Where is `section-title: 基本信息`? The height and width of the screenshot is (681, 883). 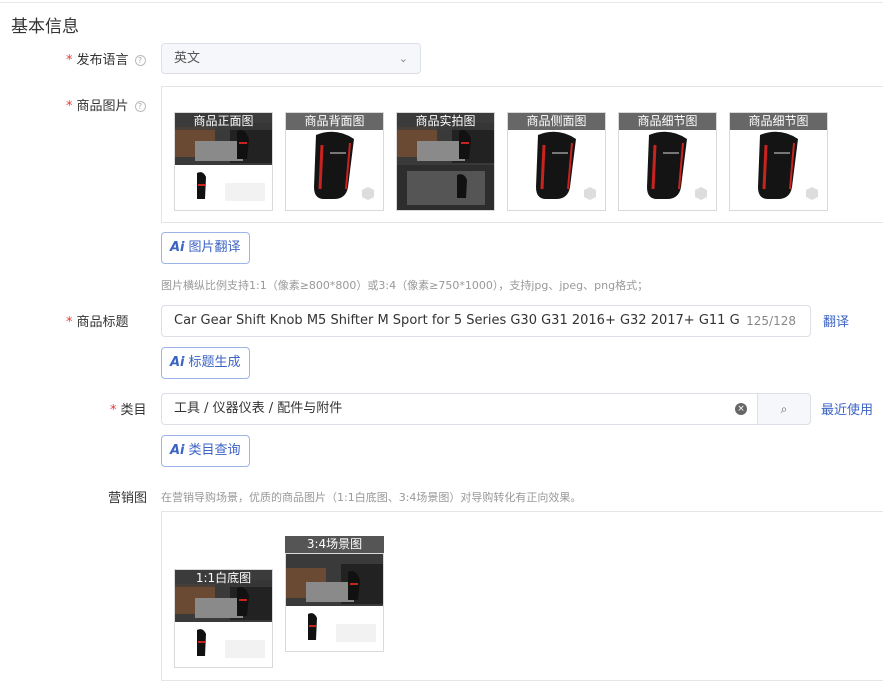 section-title: 基本信息 is located at coordinates (45, 27).